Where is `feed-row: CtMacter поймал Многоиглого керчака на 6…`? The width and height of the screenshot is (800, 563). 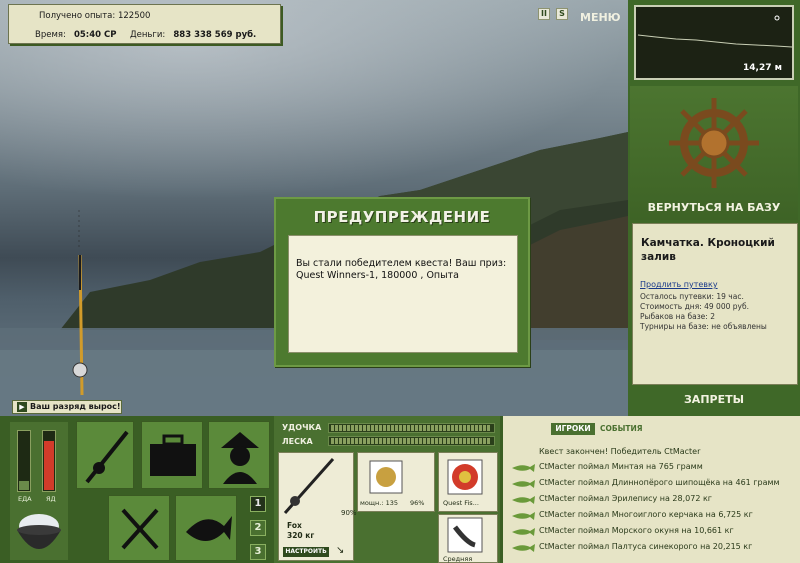 feed-row: CtMacter поймал Многоиглого керчака на 6… is located at coordinates (646, 514).